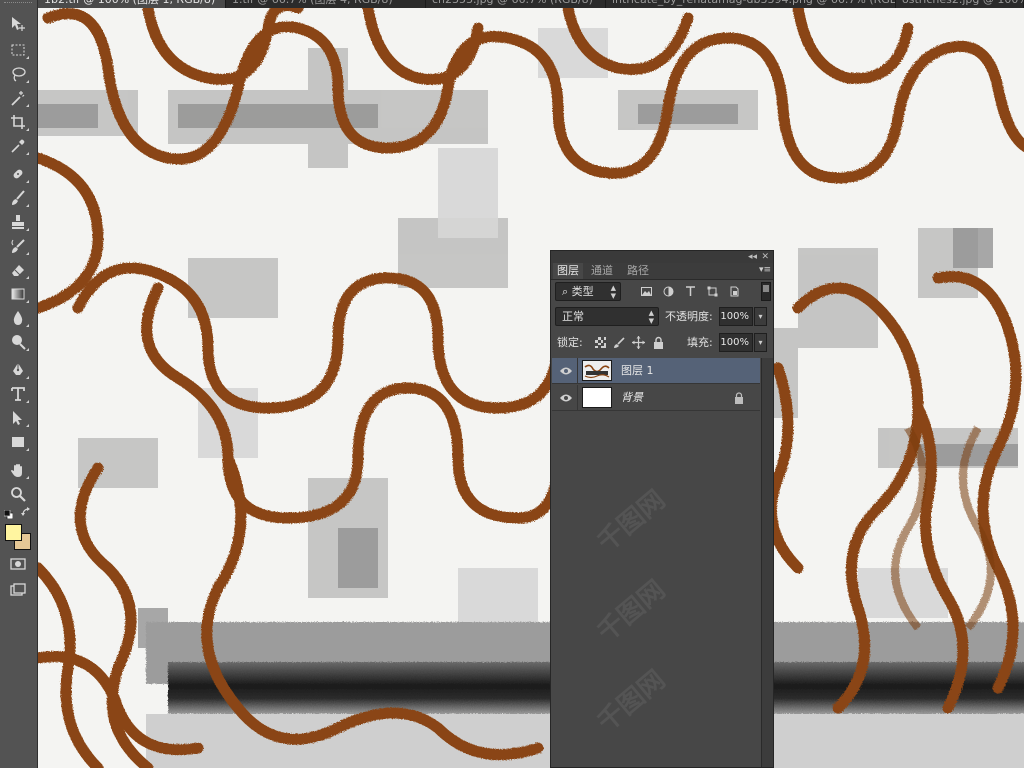  Describe the element at coordinates (18, 24) in the screenshot. I see `move-tool-icon` at that location.